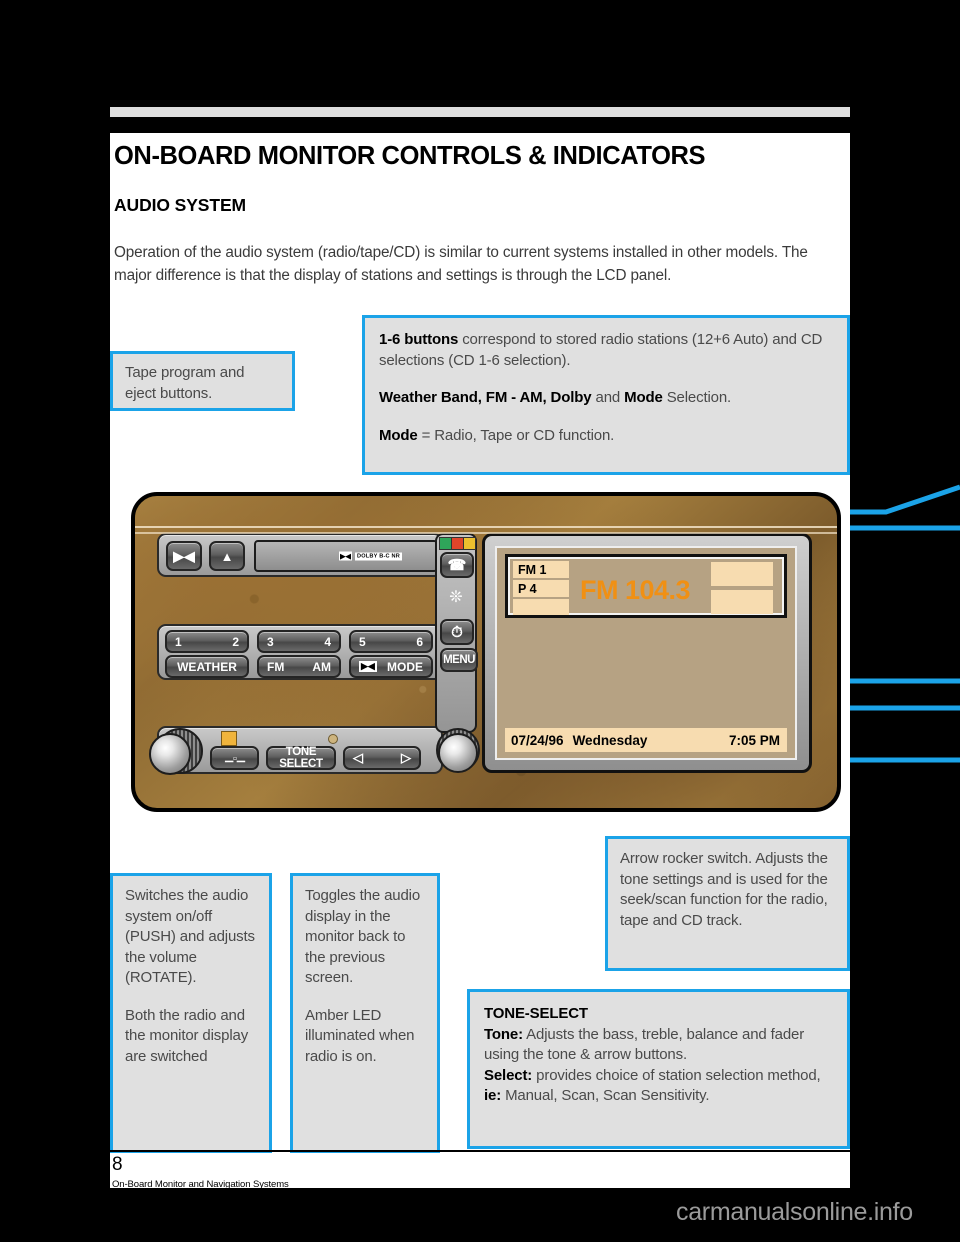  I want to click on tone-select-label: TONE SELECT, so click(301, 758).